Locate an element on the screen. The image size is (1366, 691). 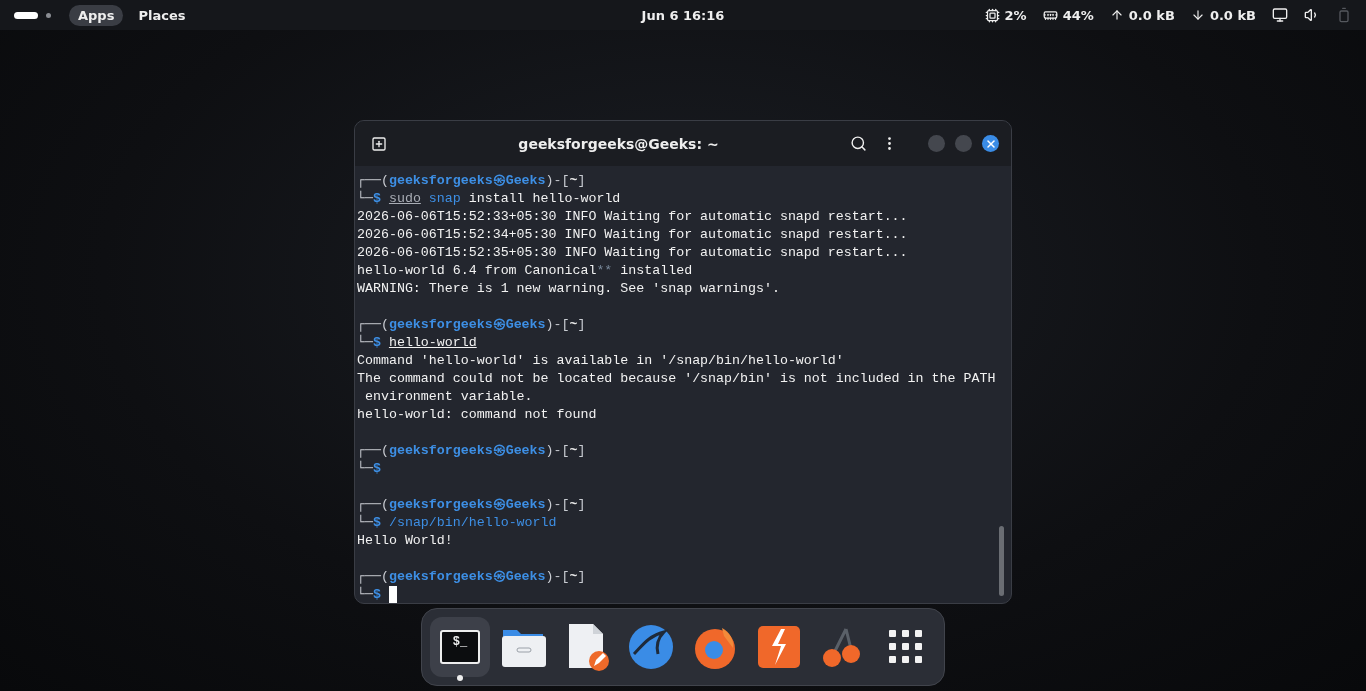
clock: Jun 6 16:16 is located at coordinates (683, 15).